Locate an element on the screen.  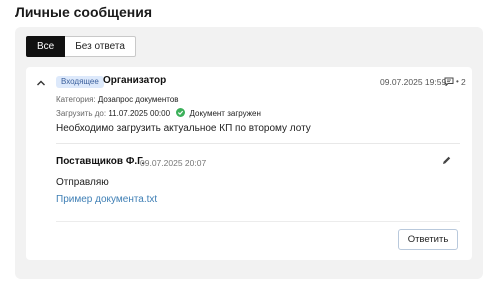
pencil-icon is located at coordinates (446, 160).